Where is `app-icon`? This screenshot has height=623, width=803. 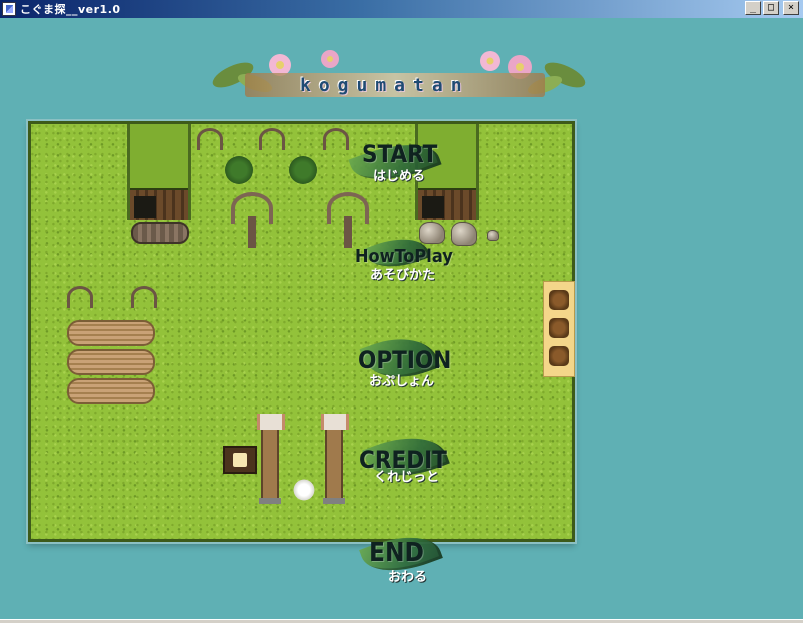
app-icon is located at coordinates (9, 9).